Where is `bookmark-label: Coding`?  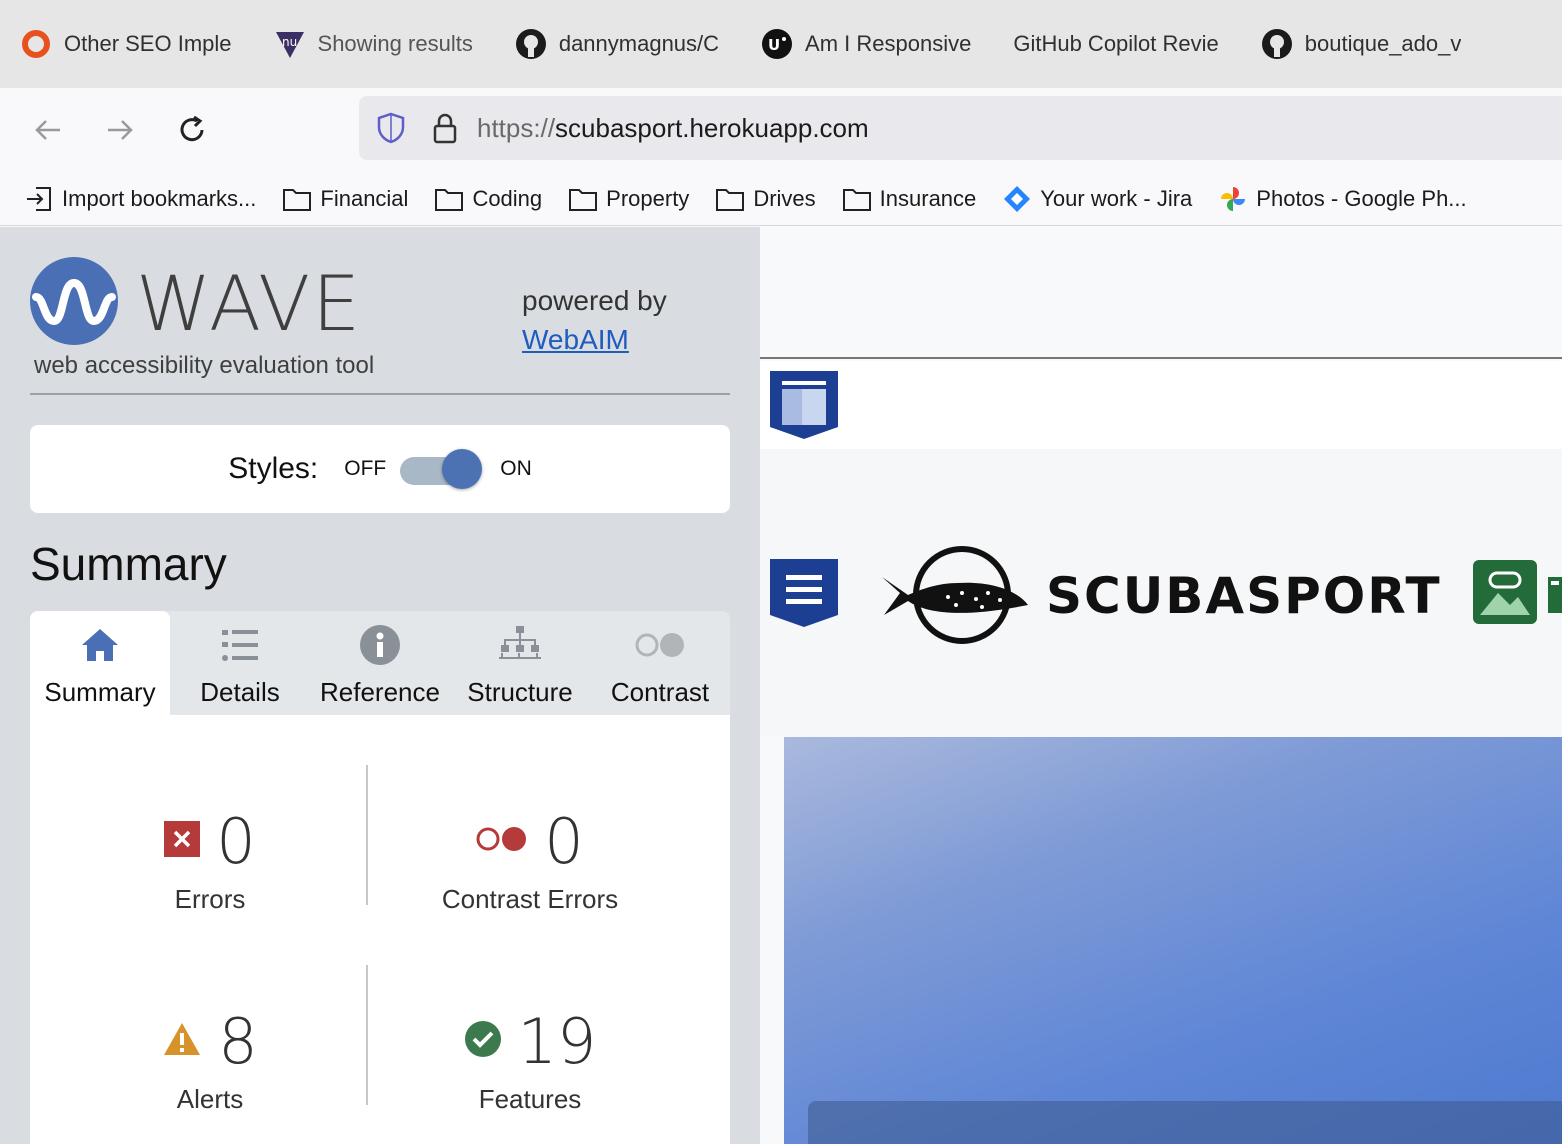 bookmark-label: Coding is located at coordinates (507, 198).